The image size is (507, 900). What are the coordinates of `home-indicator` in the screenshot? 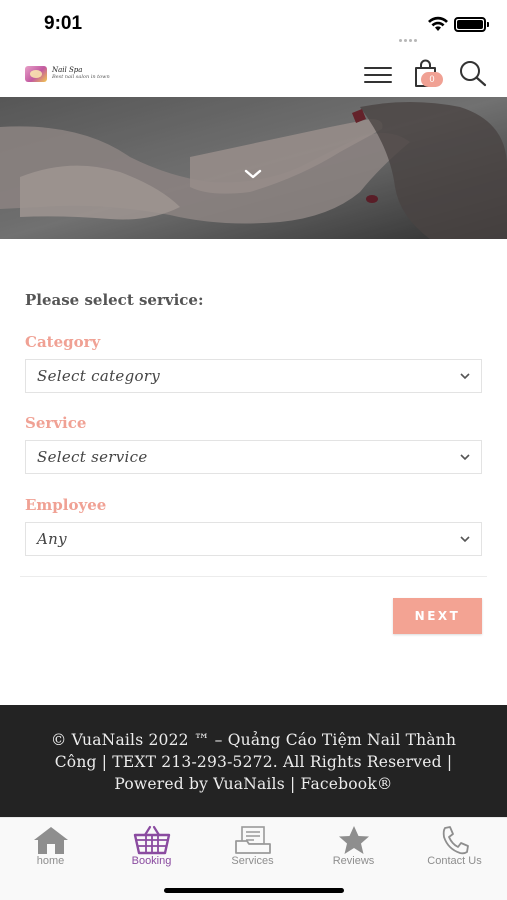 It's located at (254, 890).